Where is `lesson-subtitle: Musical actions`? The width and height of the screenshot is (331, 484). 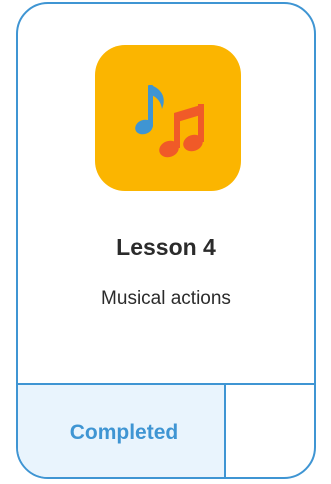
lesson-subtitle: Musical actions is located at coordinates (166, 298).